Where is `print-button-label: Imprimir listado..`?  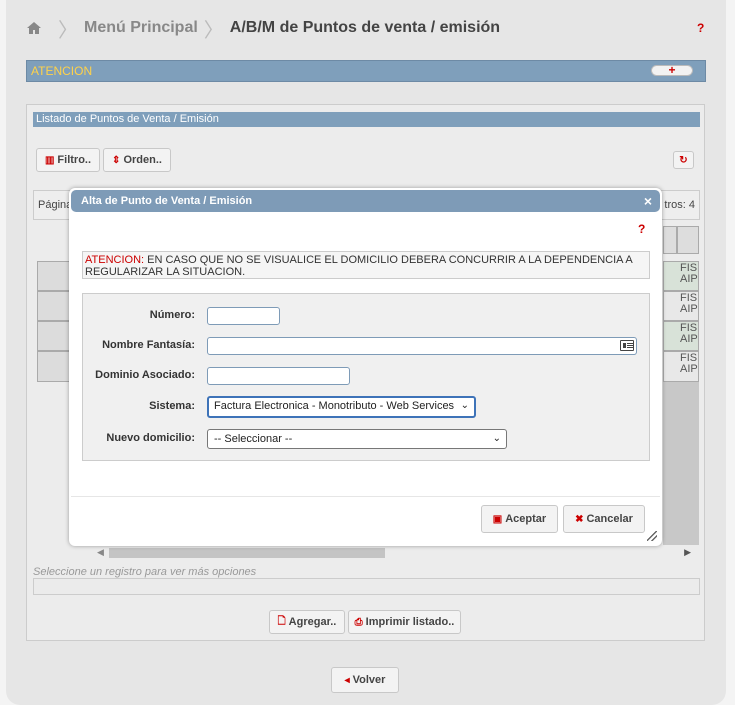 print-button-label: Imprimir listado.. is located at coordinates (410, 622).